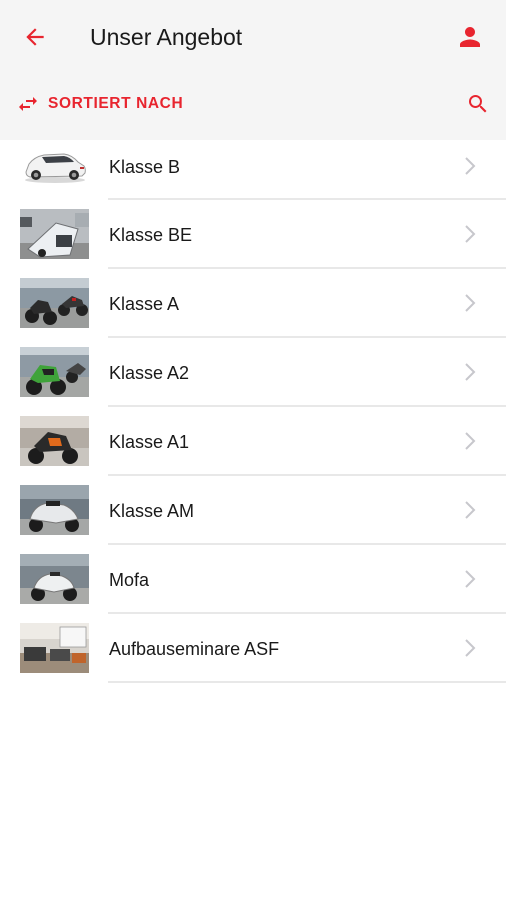 The image size is (506, 900). Describe the element at coordinates (149, 373) in the screenshot. I see `list-item-label: Klasse A2` at that location.